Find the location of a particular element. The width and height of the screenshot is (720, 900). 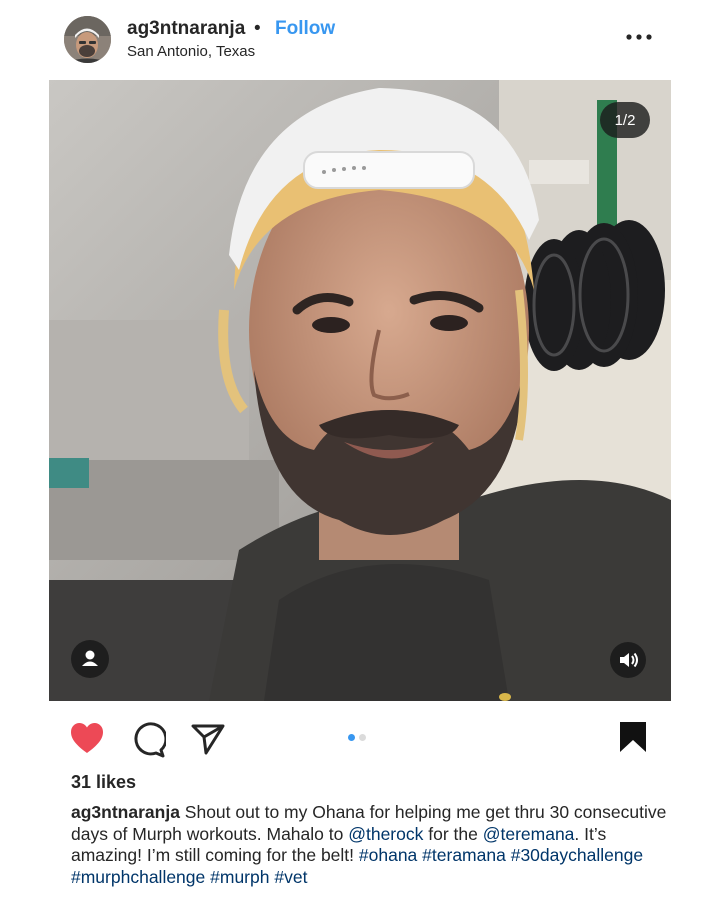

comment-icon is located at coordinates (149, 742).